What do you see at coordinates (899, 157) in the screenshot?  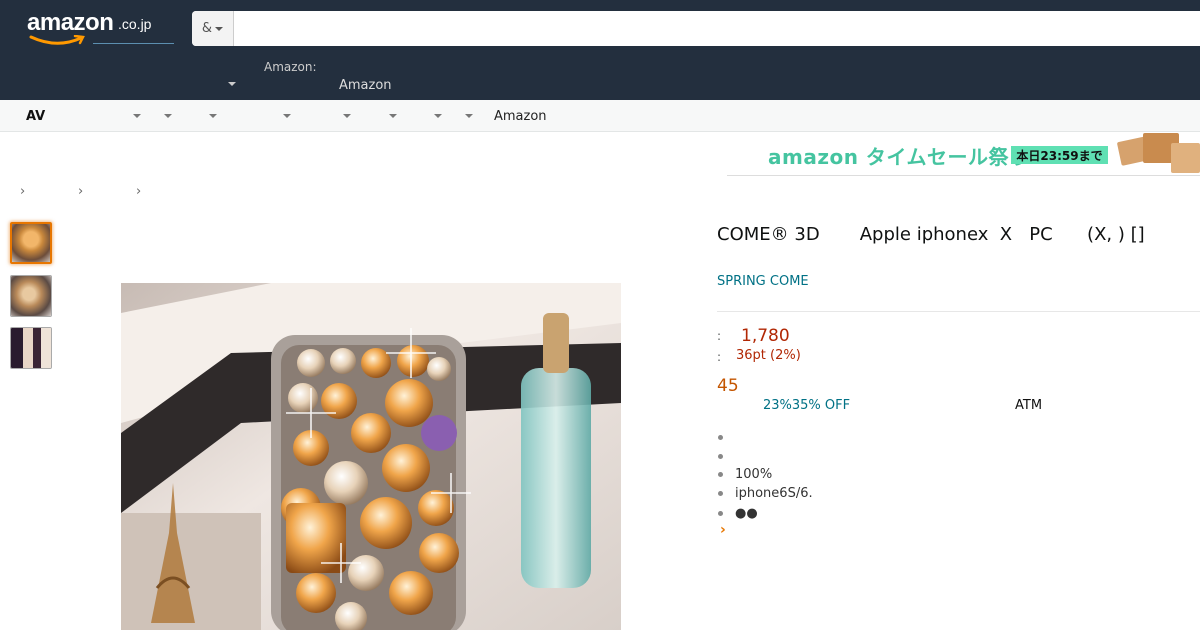 I see `banner-title: amazon タイムセール祭り` at bounding box center [899, 157].